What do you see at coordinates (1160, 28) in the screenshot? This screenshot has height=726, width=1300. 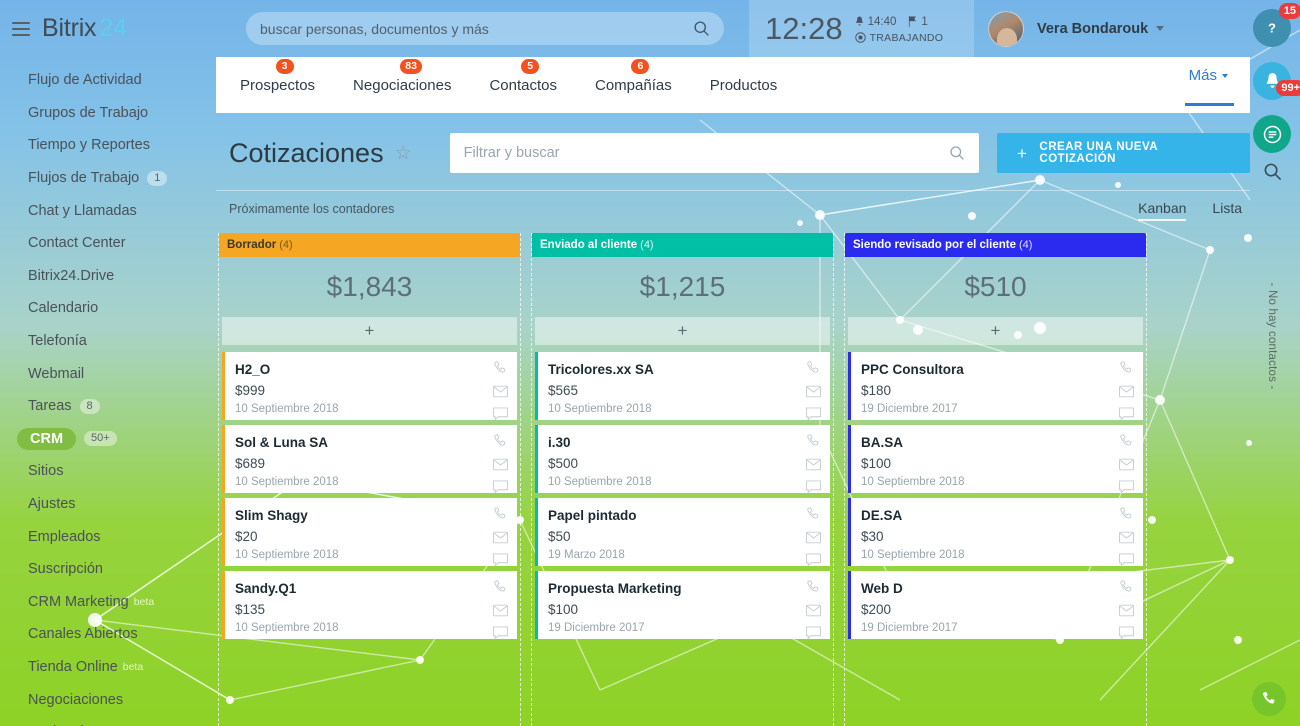 I see `chevron-down-icon` at bounding box center [1160, 28].